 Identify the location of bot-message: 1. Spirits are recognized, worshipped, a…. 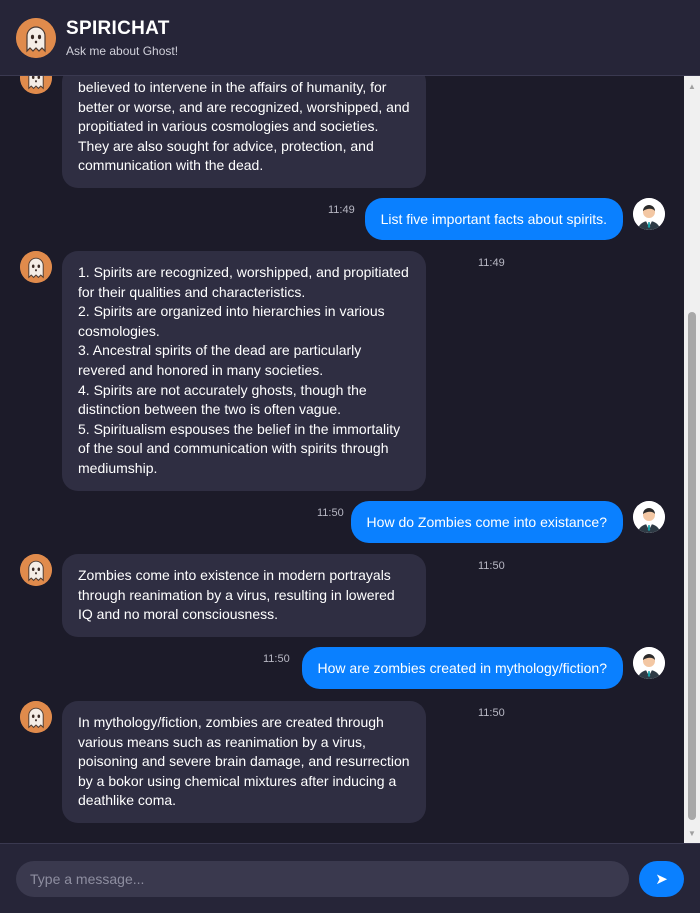
(244, 371).